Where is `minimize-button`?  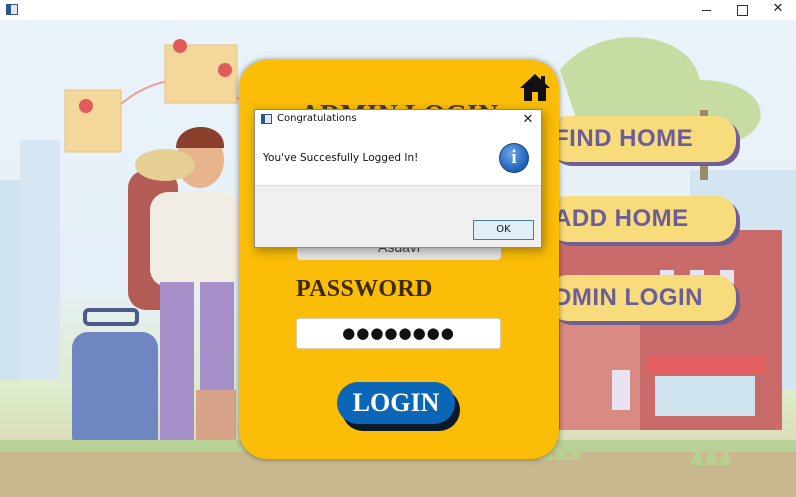
minimize-button is located at coordinates (706, 10).